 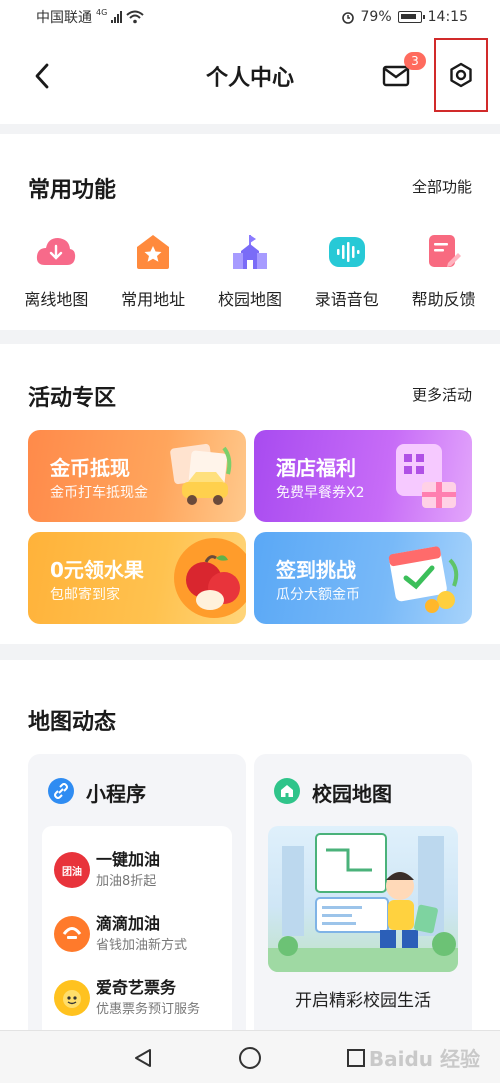 I want to click on back-button, so click(x=42, y=76).